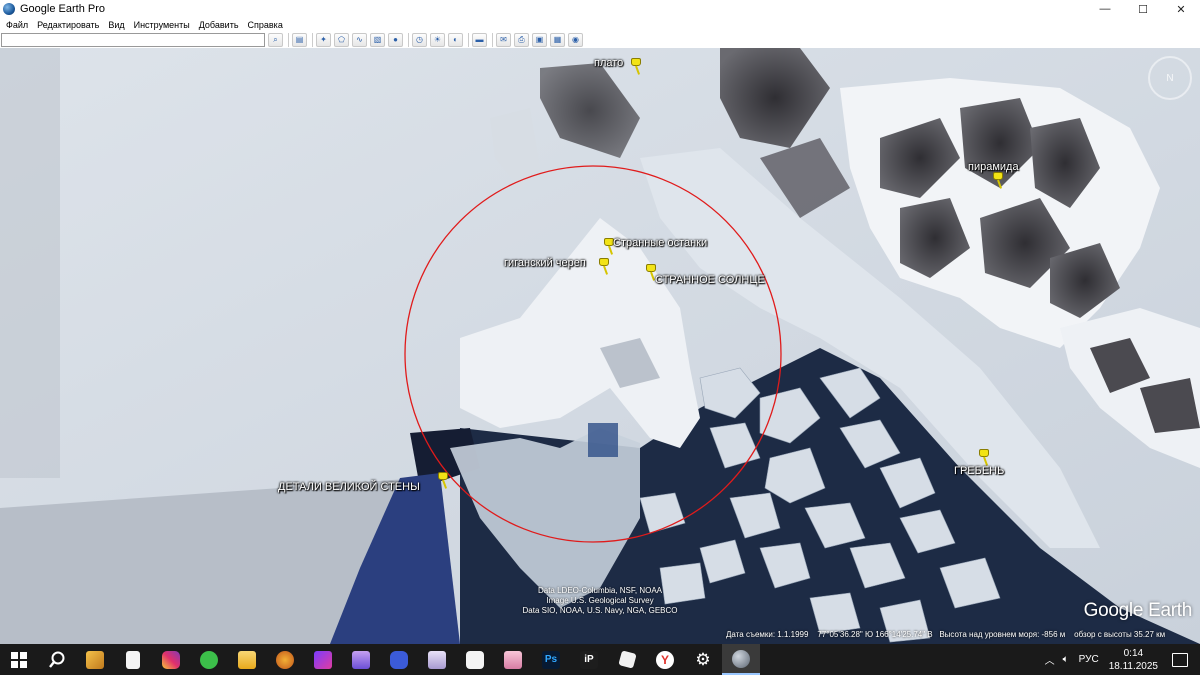  I want to click on roblox-icon, so click(627, 659).